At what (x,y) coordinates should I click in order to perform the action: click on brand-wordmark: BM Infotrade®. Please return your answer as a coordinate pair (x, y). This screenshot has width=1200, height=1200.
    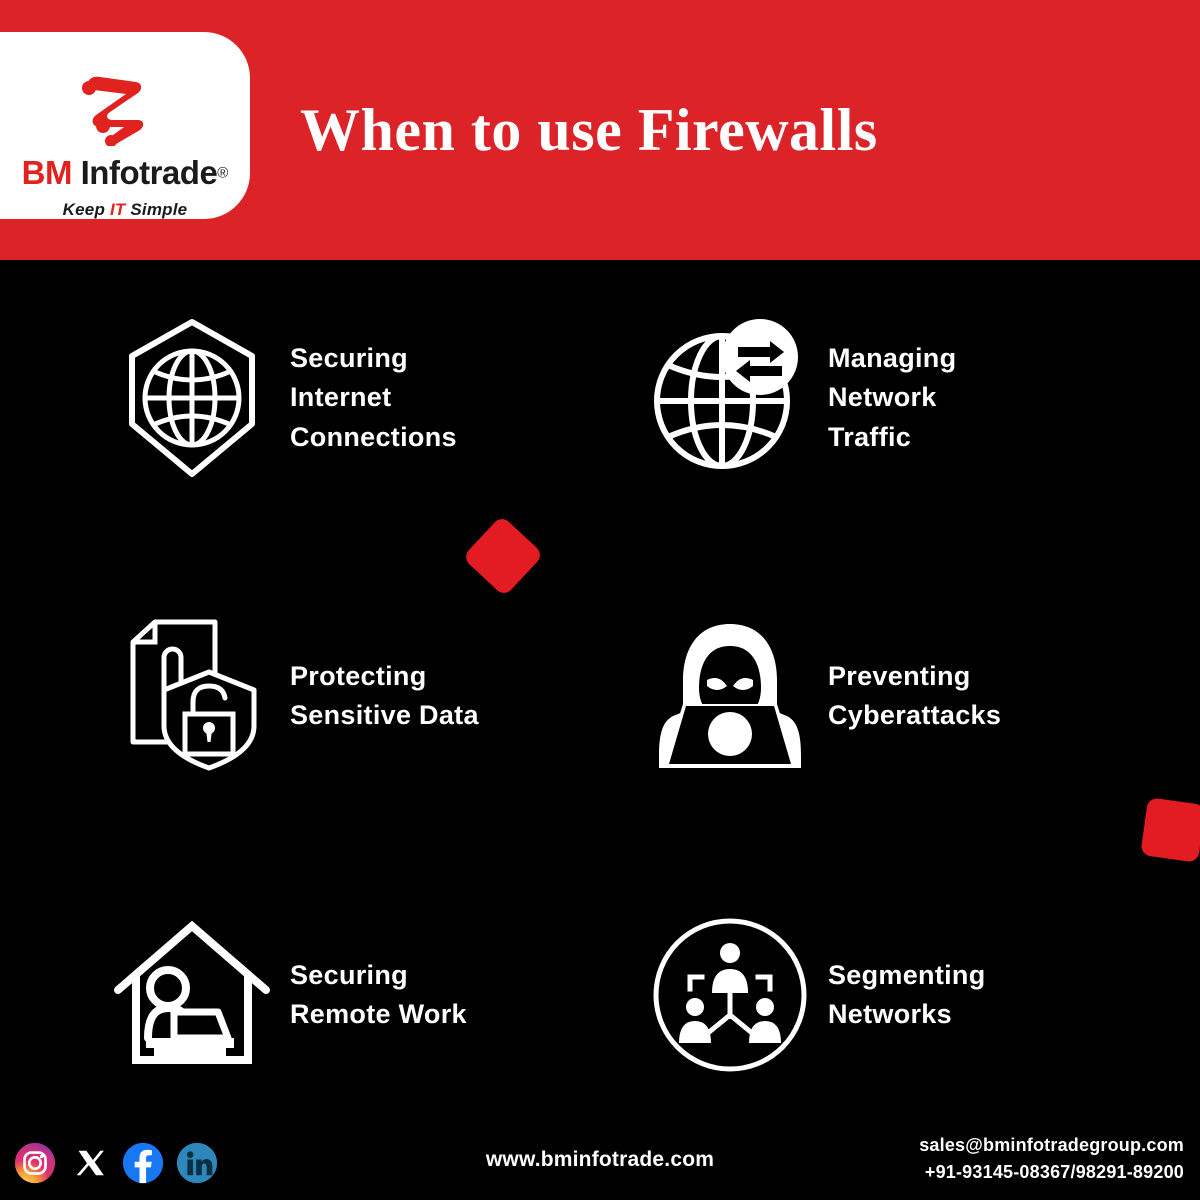
    Looking at the image, I should click on (125, 173).